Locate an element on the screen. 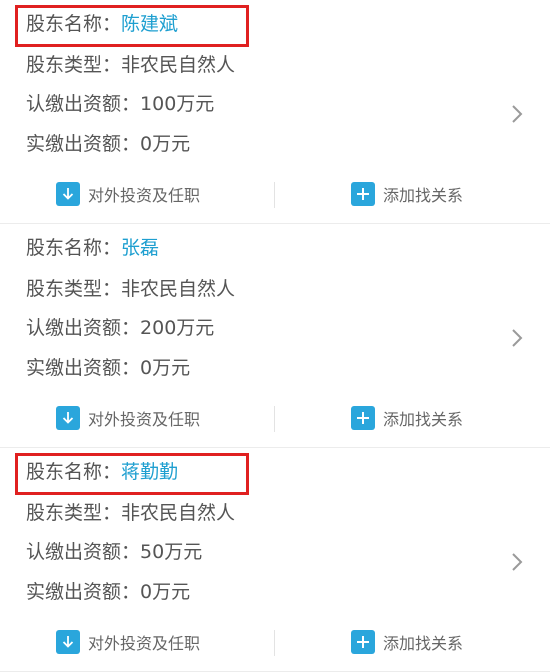 Image resolution: width=550 pixels, height=672 pixels. shareholder-name: 陈建斌 is located at coordinates (149, 24).